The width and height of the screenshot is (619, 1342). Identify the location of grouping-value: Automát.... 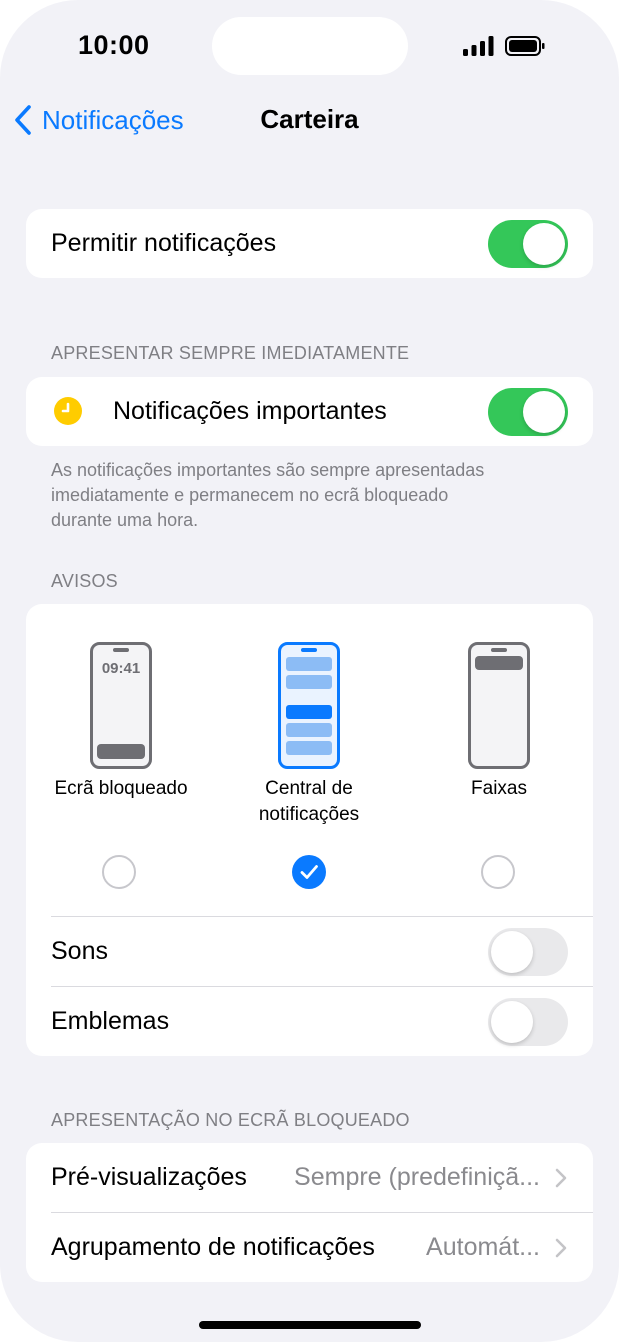
(483, 1247).